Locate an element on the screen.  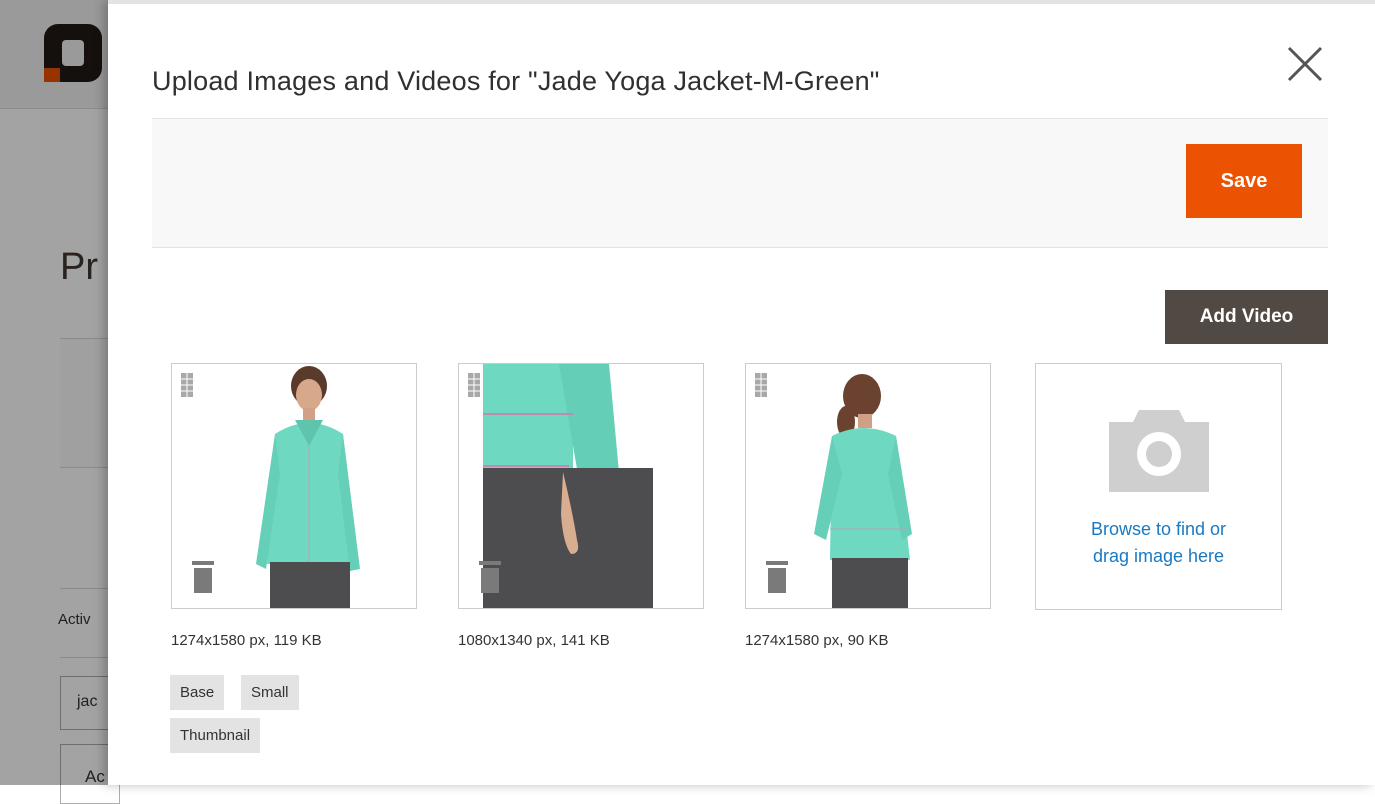
image-meta: 1274x1580 px, 119 KB is located at coordinates (246, 640).